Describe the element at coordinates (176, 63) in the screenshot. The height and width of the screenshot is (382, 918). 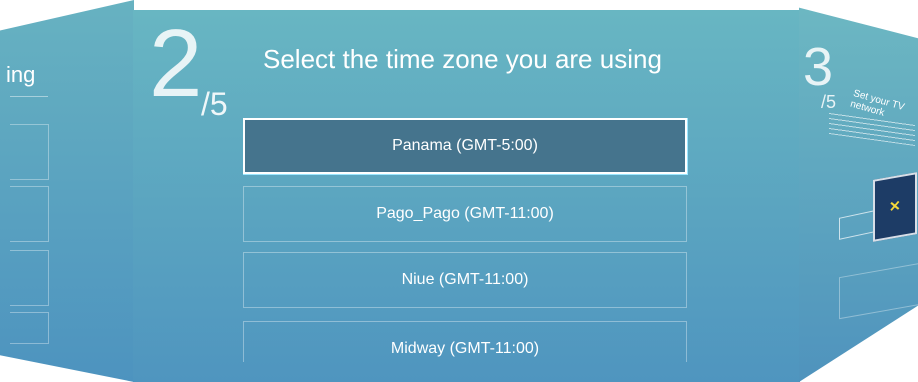
I see `step-number: 2` at that location.